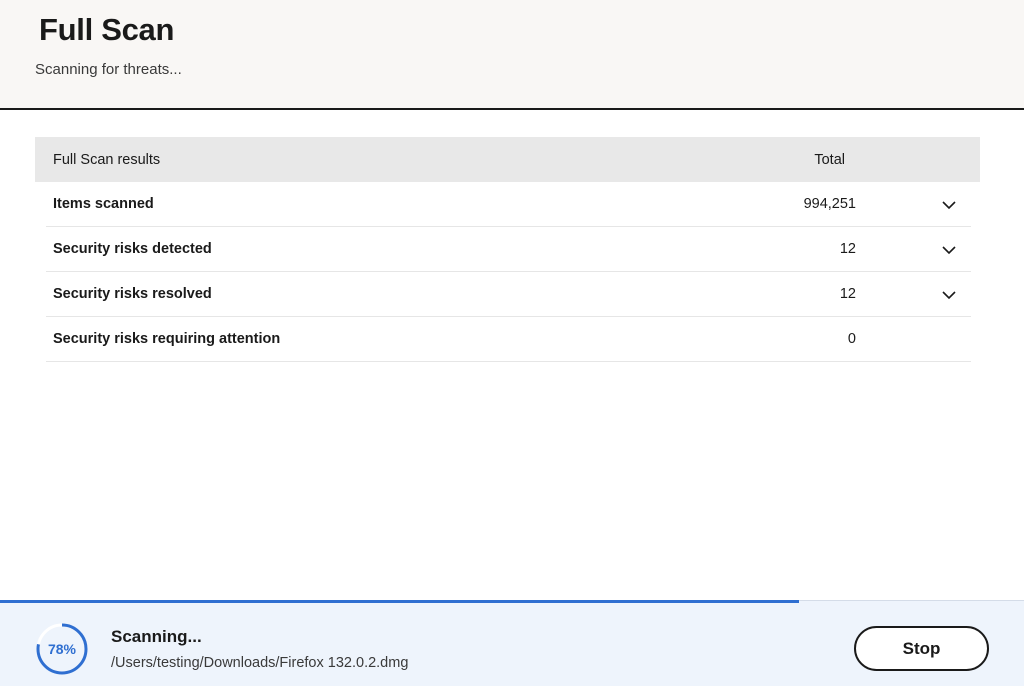 The image size is (1024, 686). Describe the element at coordinates (508, 204) in the screenshot. I see `results-row-items-scanned: Items scanned 994,251` at that location.